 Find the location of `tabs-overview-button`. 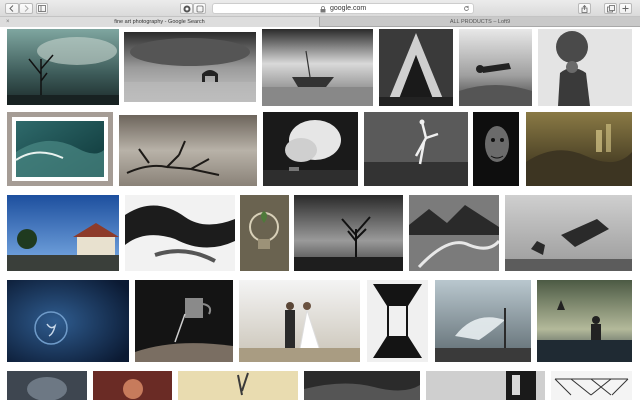

tabs-overview-button is located at coordinates (610, 8).